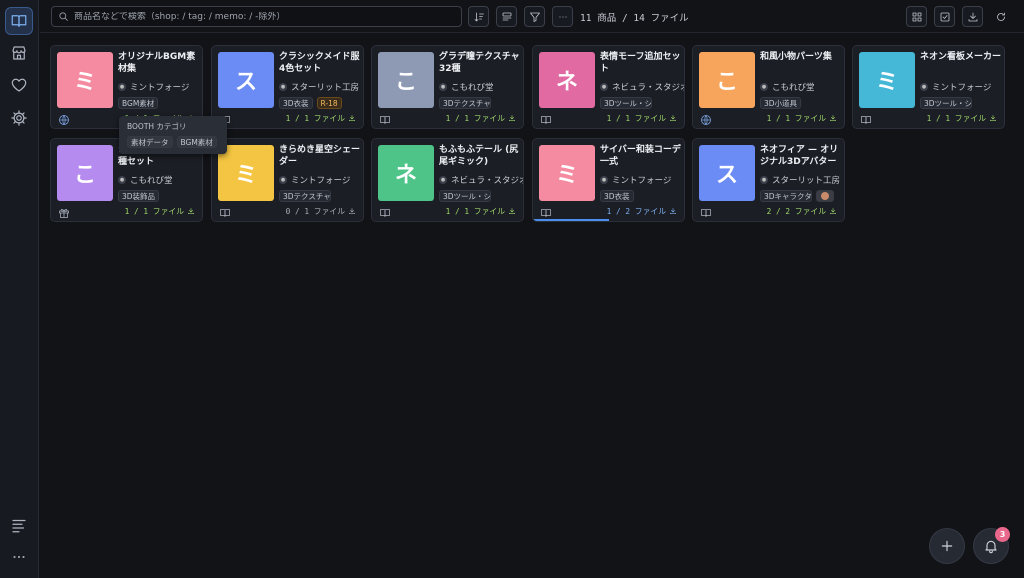 This screenshot has width=1024, height=578. What do you see at coordinates (962, 57) in the screenshot?
I see `product-title: ネオン看板メーカー` at bounding box center [962, 57].